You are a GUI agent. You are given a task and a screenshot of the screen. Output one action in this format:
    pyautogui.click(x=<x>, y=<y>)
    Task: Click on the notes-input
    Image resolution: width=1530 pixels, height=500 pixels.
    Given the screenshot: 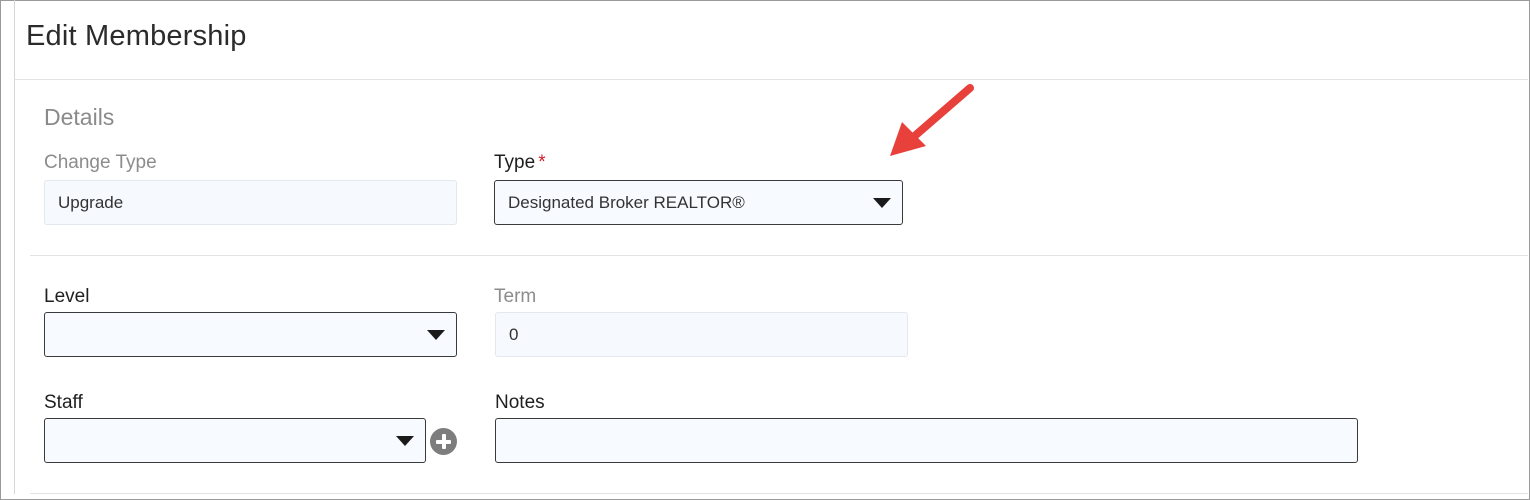 What is the action you would take?
    pyautogui.click(x=926, y=440)
    